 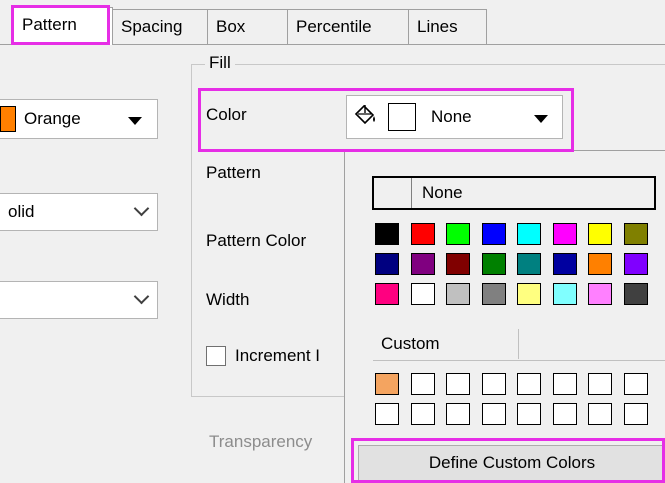 What do you see at coordinates (410, 343) in the screenshot?
I see `custom-tab-label: Custom` at bounding box center [410, 343].